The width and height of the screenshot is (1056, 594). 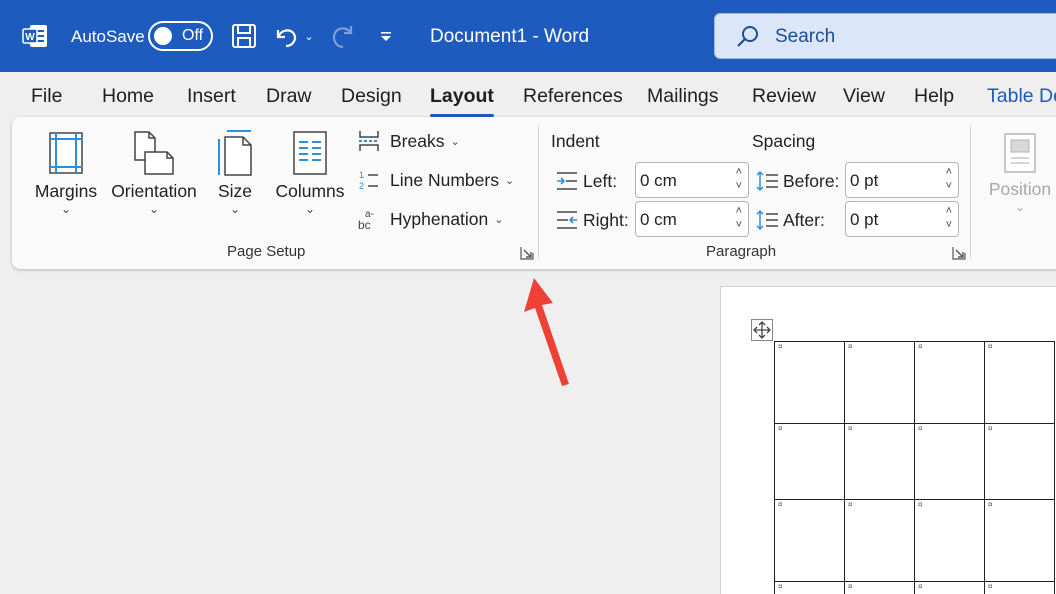 I want to click on indent-right-row: Right:, so click(x=592, y=220).